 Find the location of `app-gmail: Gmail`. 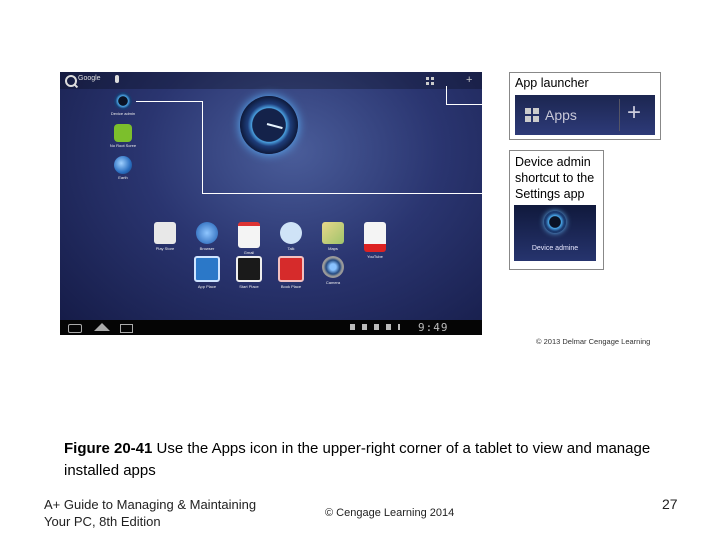

app-gmail: Gmail is located at coordinates (249, 238).